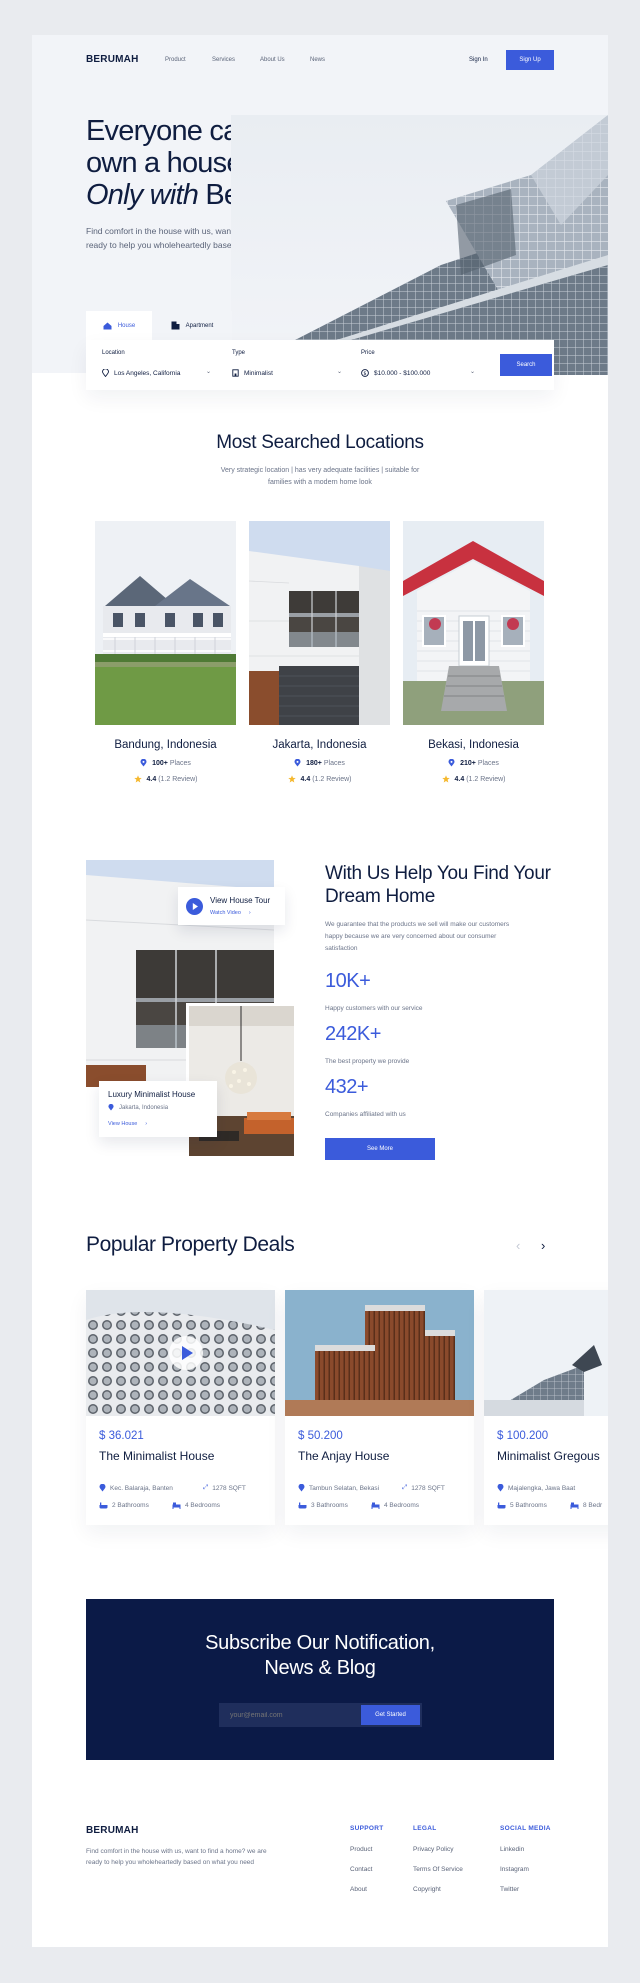  I want to click on watch-video-label: Watch Video, so click(225, 913).